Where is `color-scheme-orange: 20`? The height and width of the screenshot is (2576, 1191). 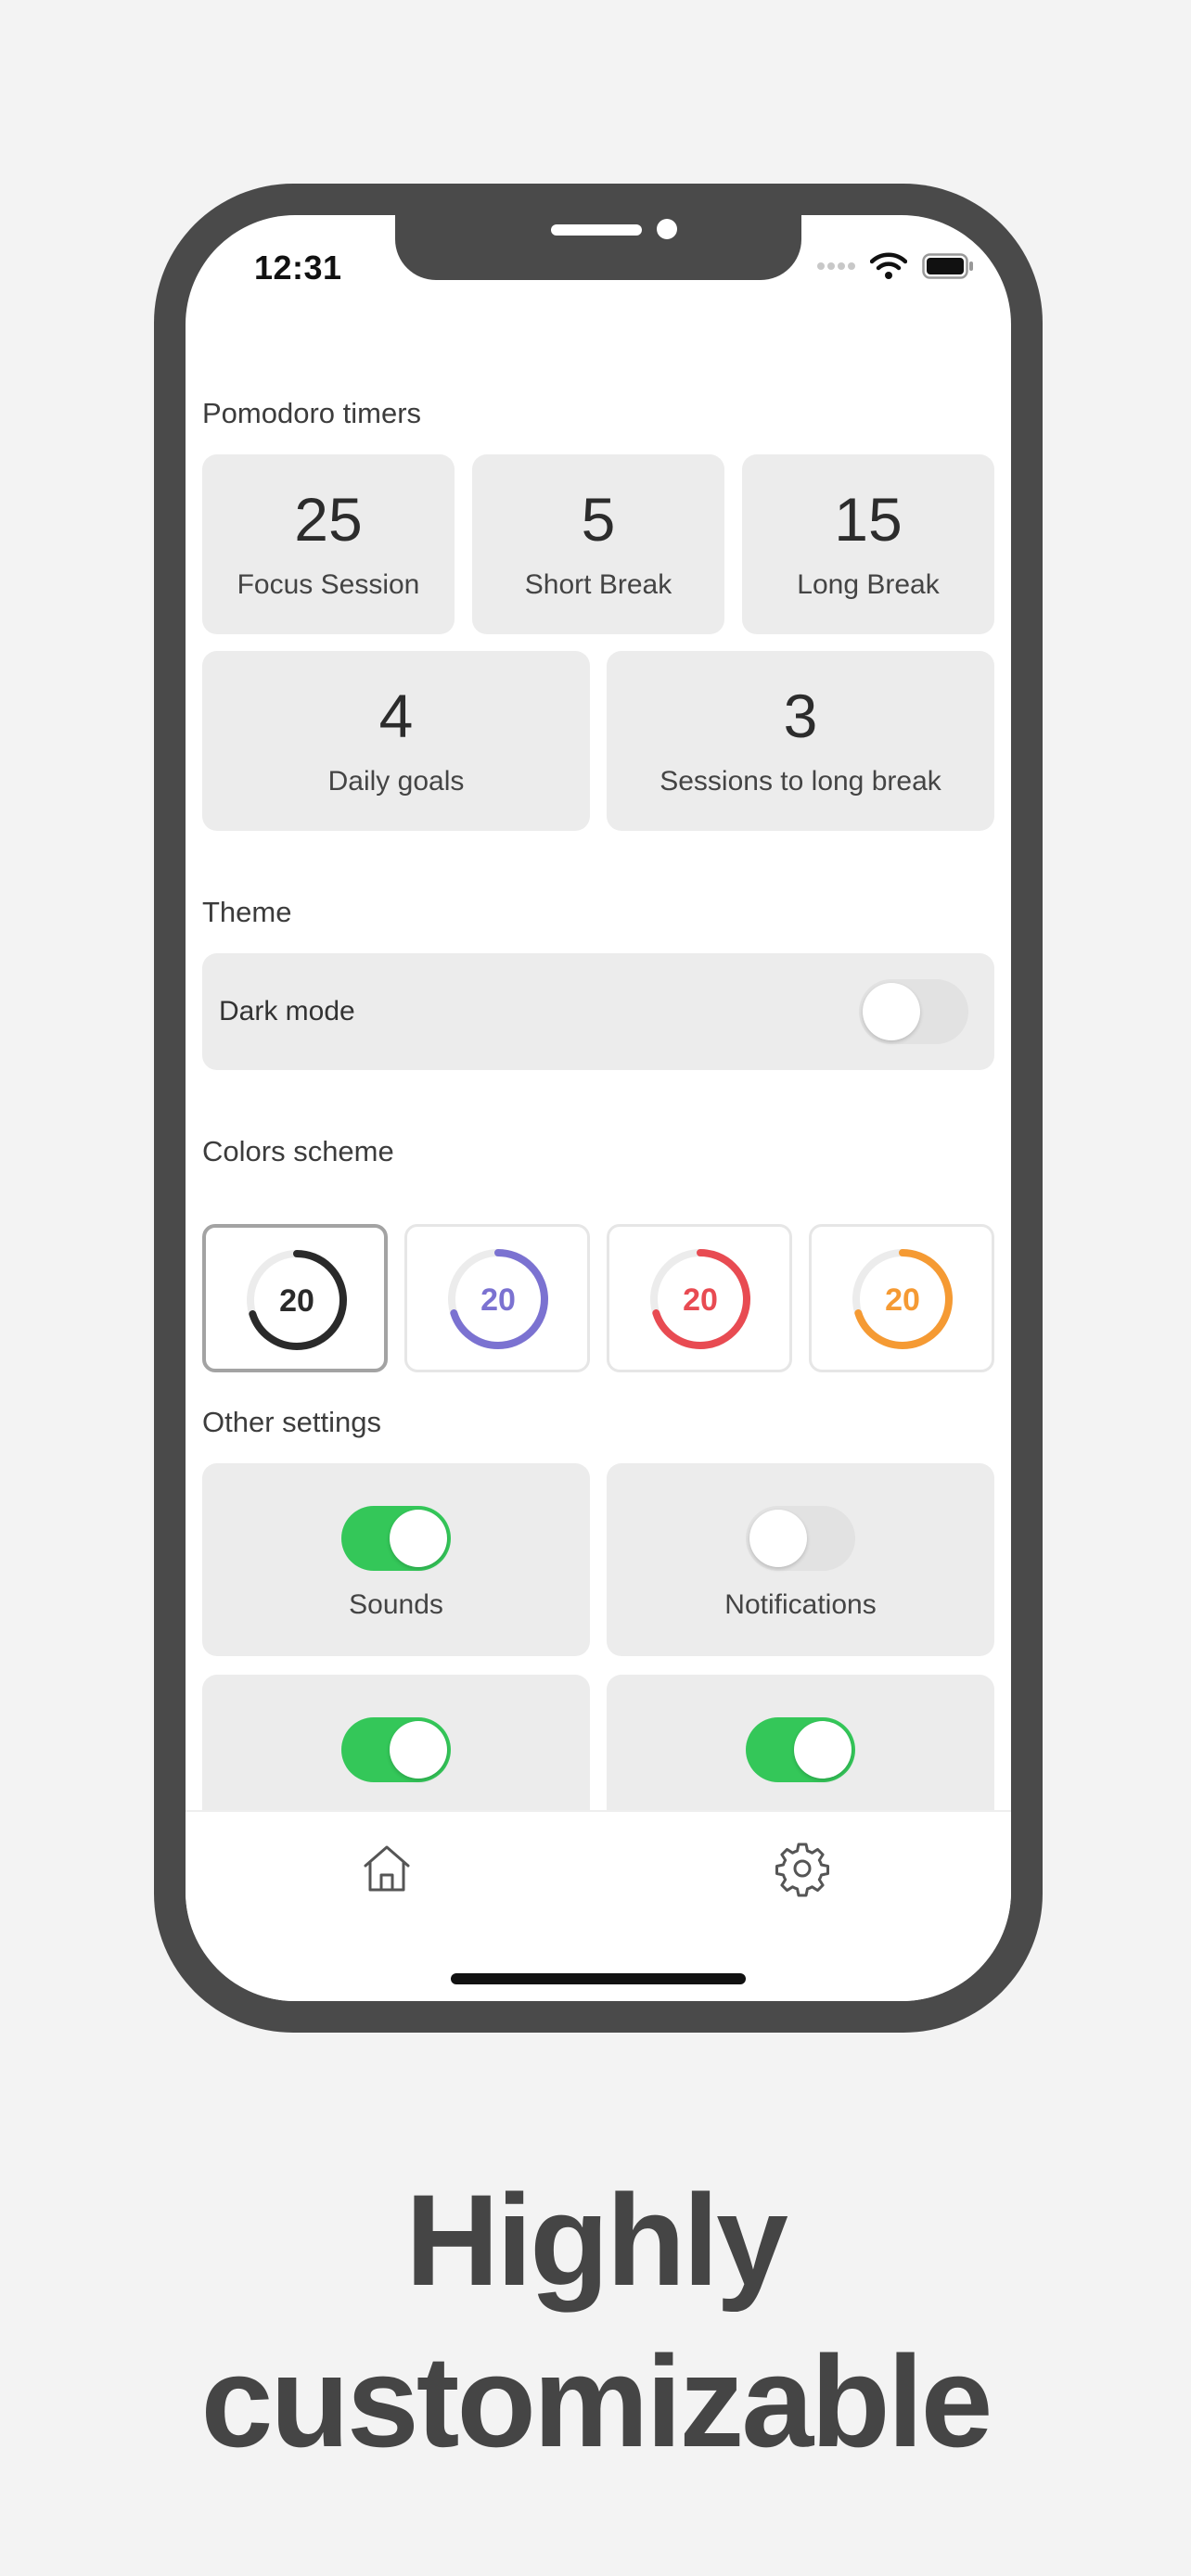
color-scheme-orange: 20 is located at coordinates (901, 1298).